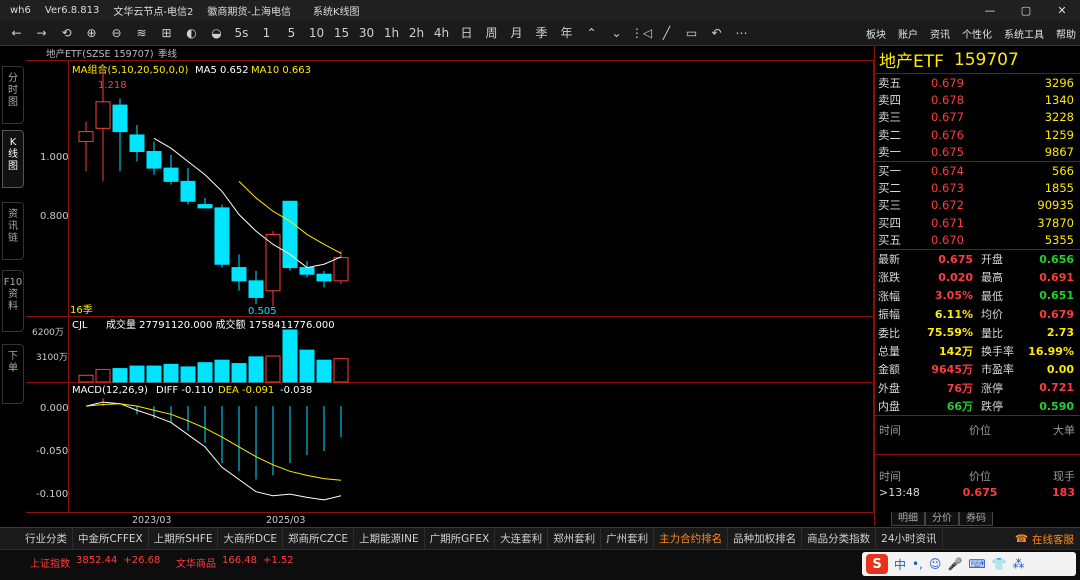  I want to click on toolbar-button: 季, so click(541, 33).